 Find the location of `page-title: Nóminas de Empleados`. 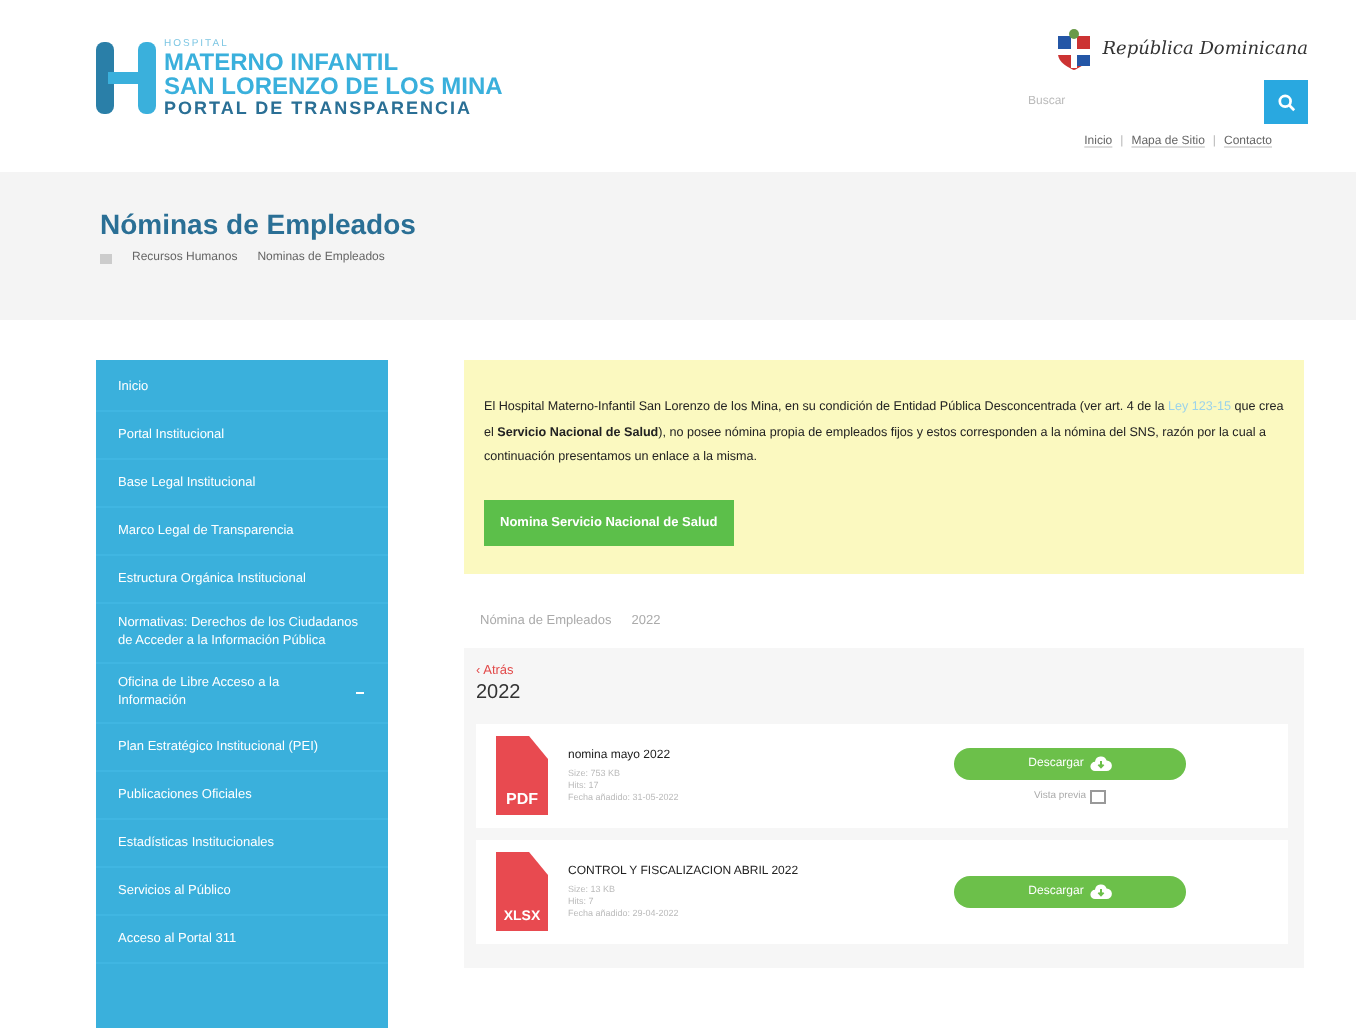

page-title: Nóminas de Empleados is located at coordinates (259, 224).